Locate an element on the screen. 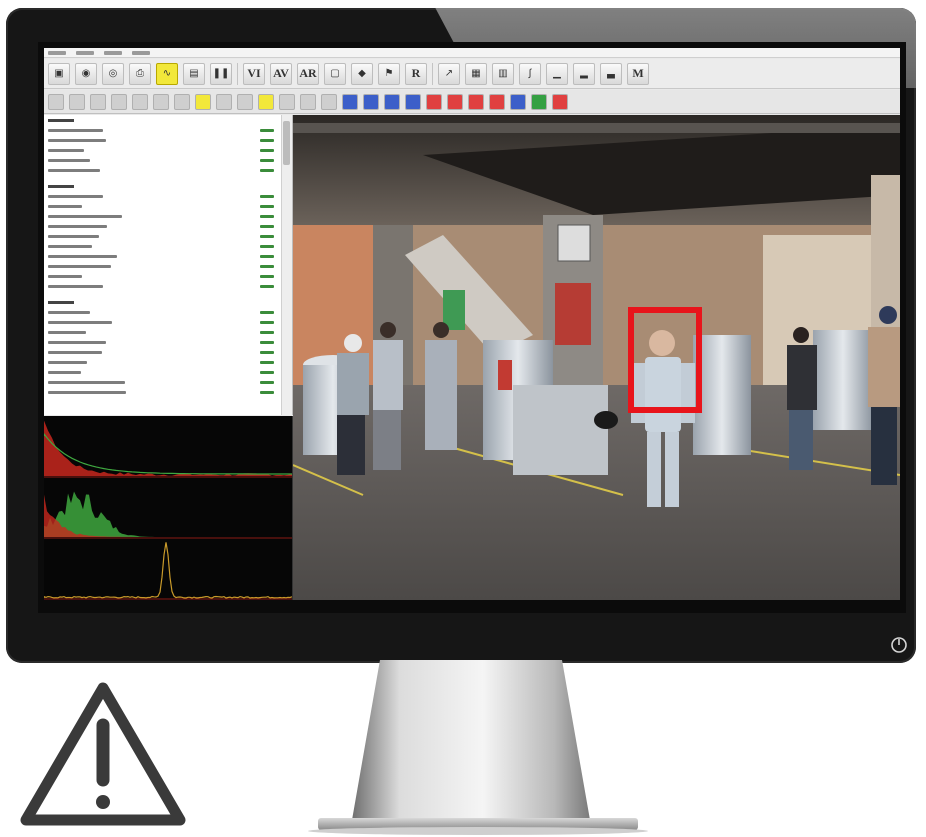  toolbar-button: ∿ is located at coordinates (167, 73).